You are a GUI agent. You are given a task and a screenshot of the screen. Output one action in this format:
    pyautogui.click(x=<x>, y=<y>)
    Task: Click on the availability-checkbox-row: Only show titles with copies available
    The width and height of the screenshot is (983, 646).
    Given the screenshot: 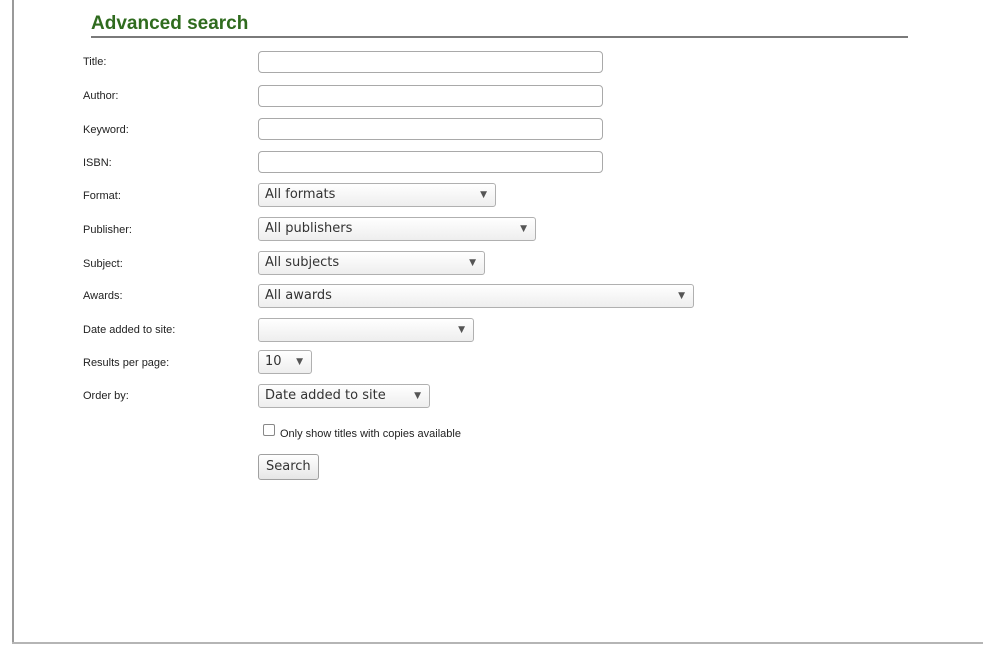 What is the action you would take?
    pyautogui.click(x=362, y=432)
    